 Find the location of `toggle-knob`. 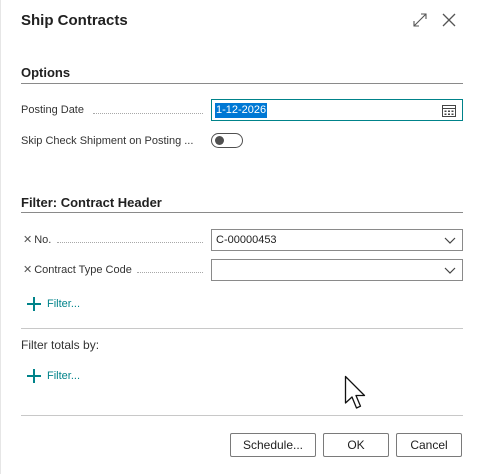

toggle-knob is located at coordinates (219, 140).